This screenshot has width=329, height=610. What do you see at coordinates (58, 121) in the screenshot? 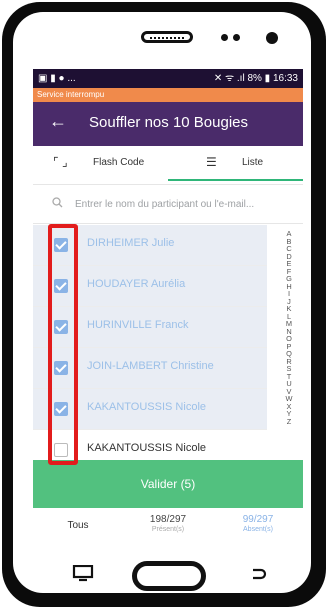
I see `back-arrow-icon: ←` at bounding box center [58, 121].